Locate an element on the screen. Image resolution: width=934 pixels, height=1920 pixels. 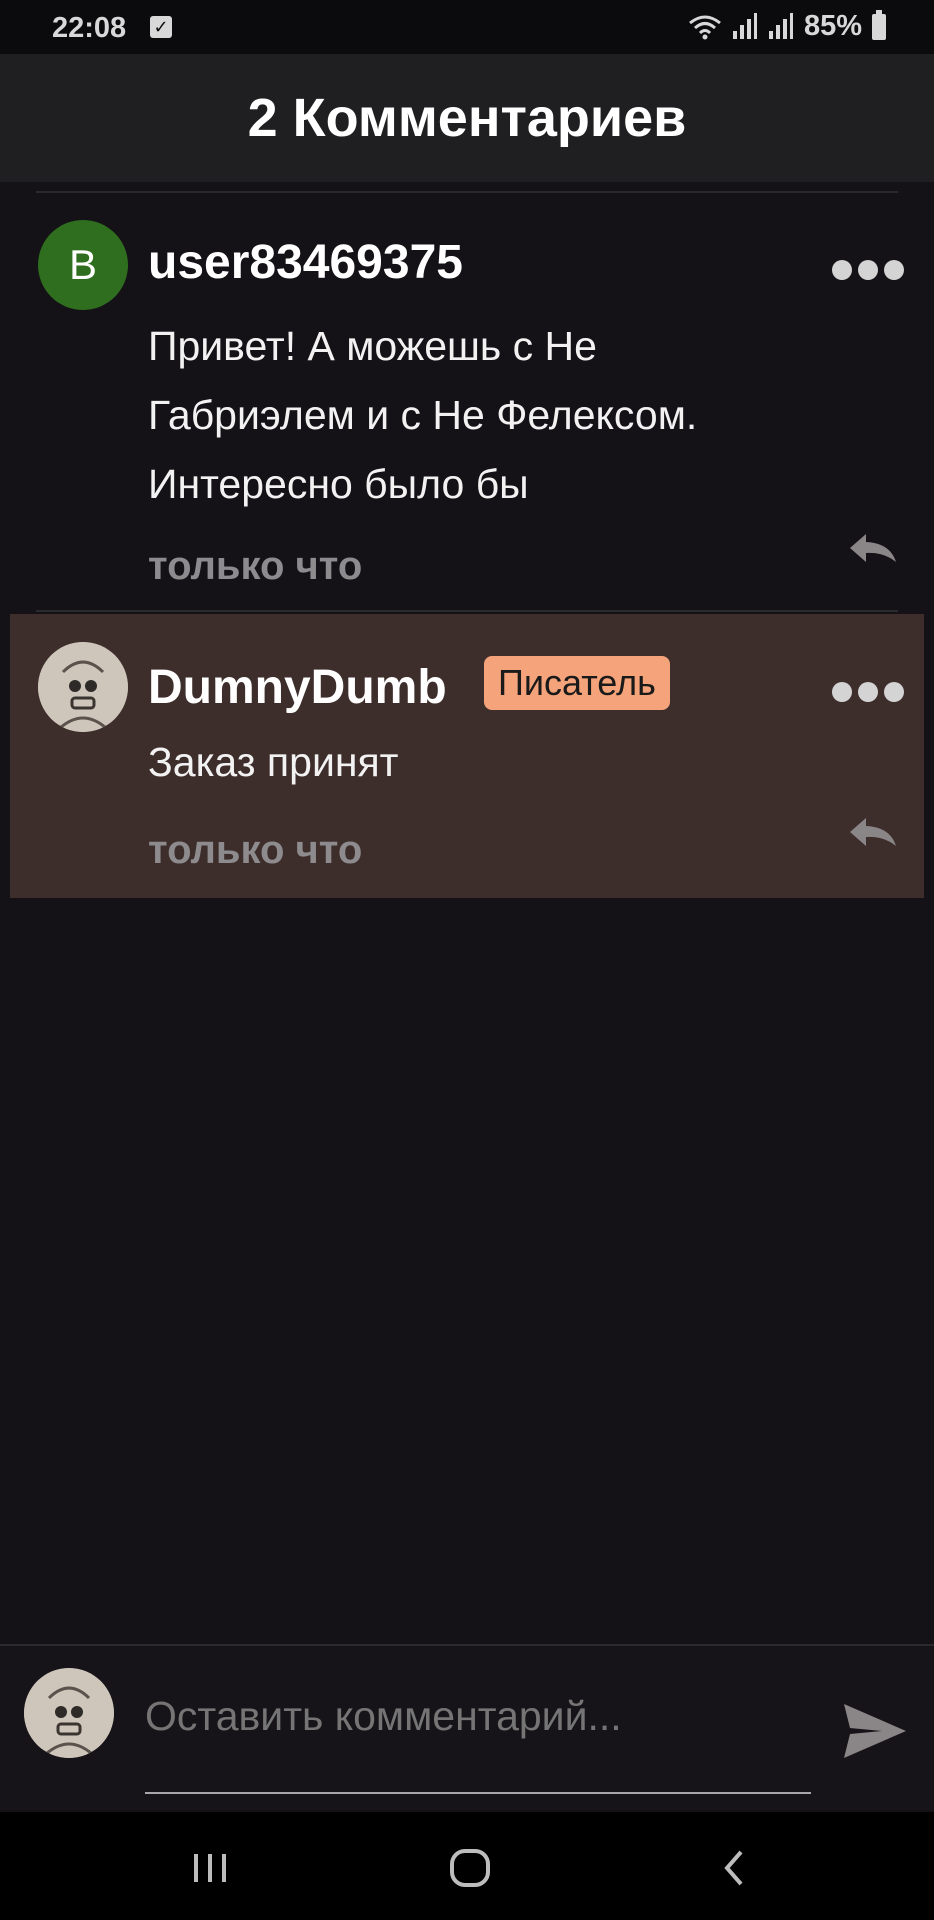
wifi-icon is located at coordinates (705, 27).